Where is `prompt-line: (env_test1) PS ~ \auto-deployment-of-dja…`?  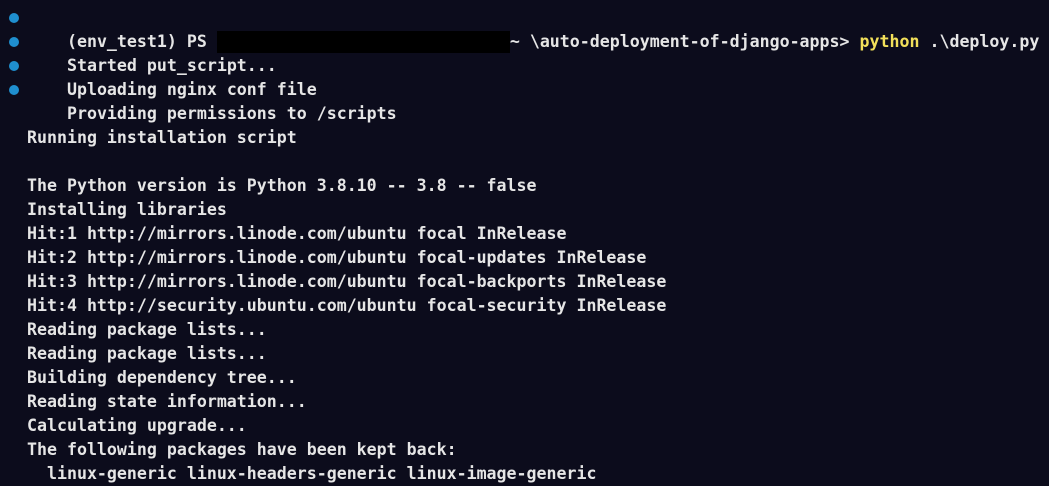 prompt-line: (env_test1) PS ~ \auto-deployment-of-dja… is located at coordinates (524, 29).